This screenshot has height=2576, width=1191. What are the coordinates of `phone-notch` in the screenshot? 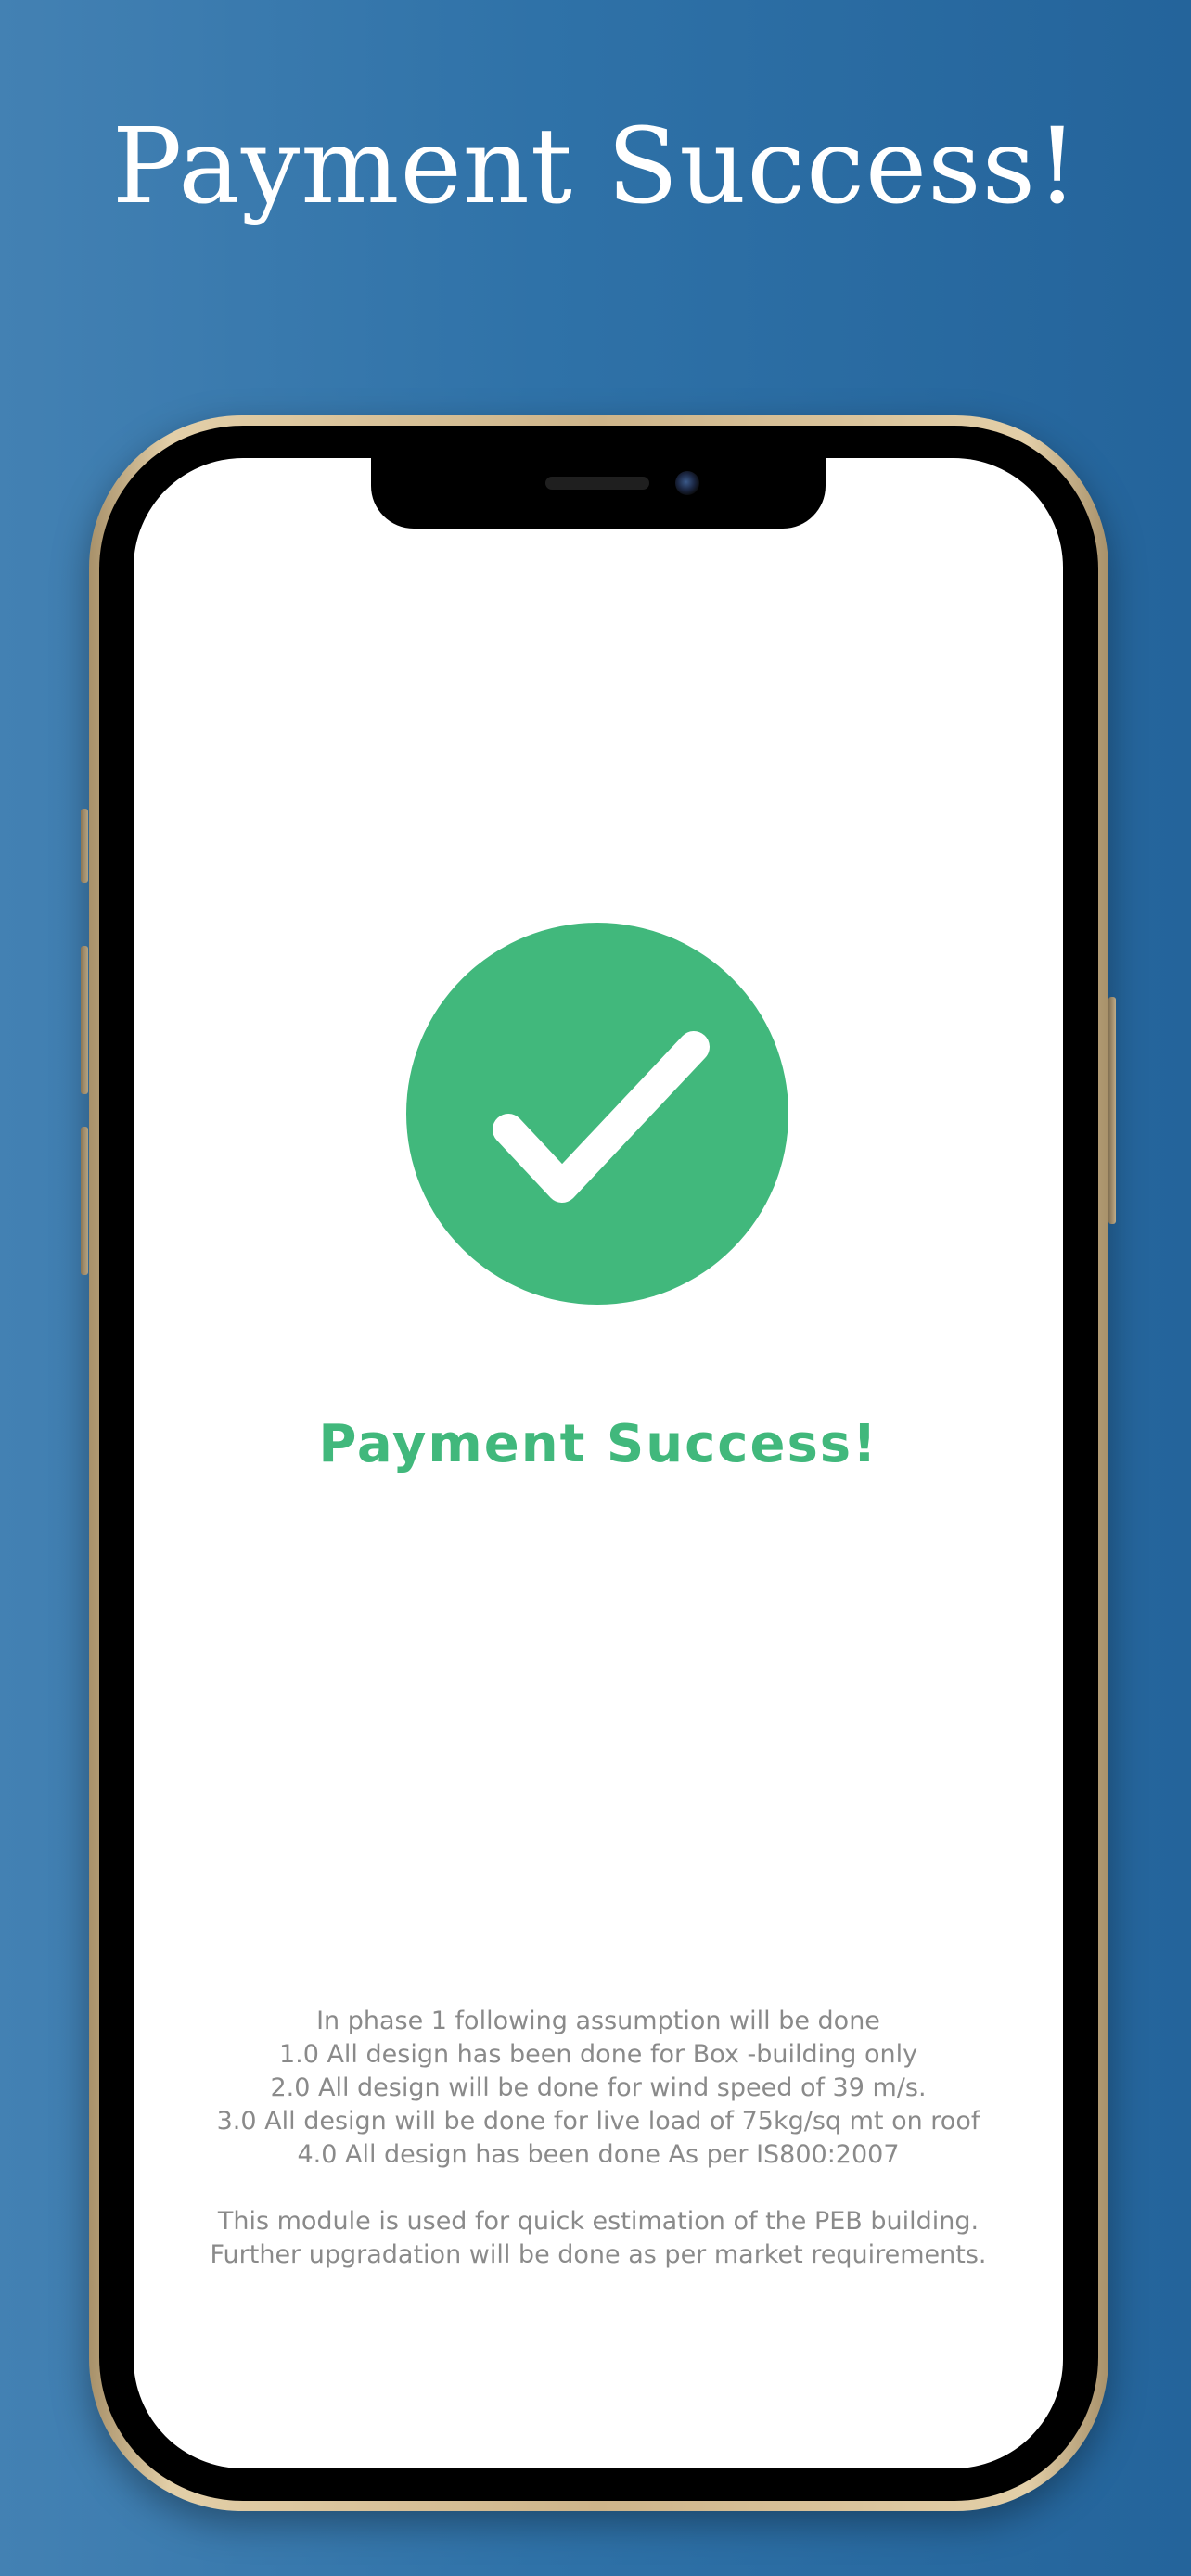 It's located at (598, 487).